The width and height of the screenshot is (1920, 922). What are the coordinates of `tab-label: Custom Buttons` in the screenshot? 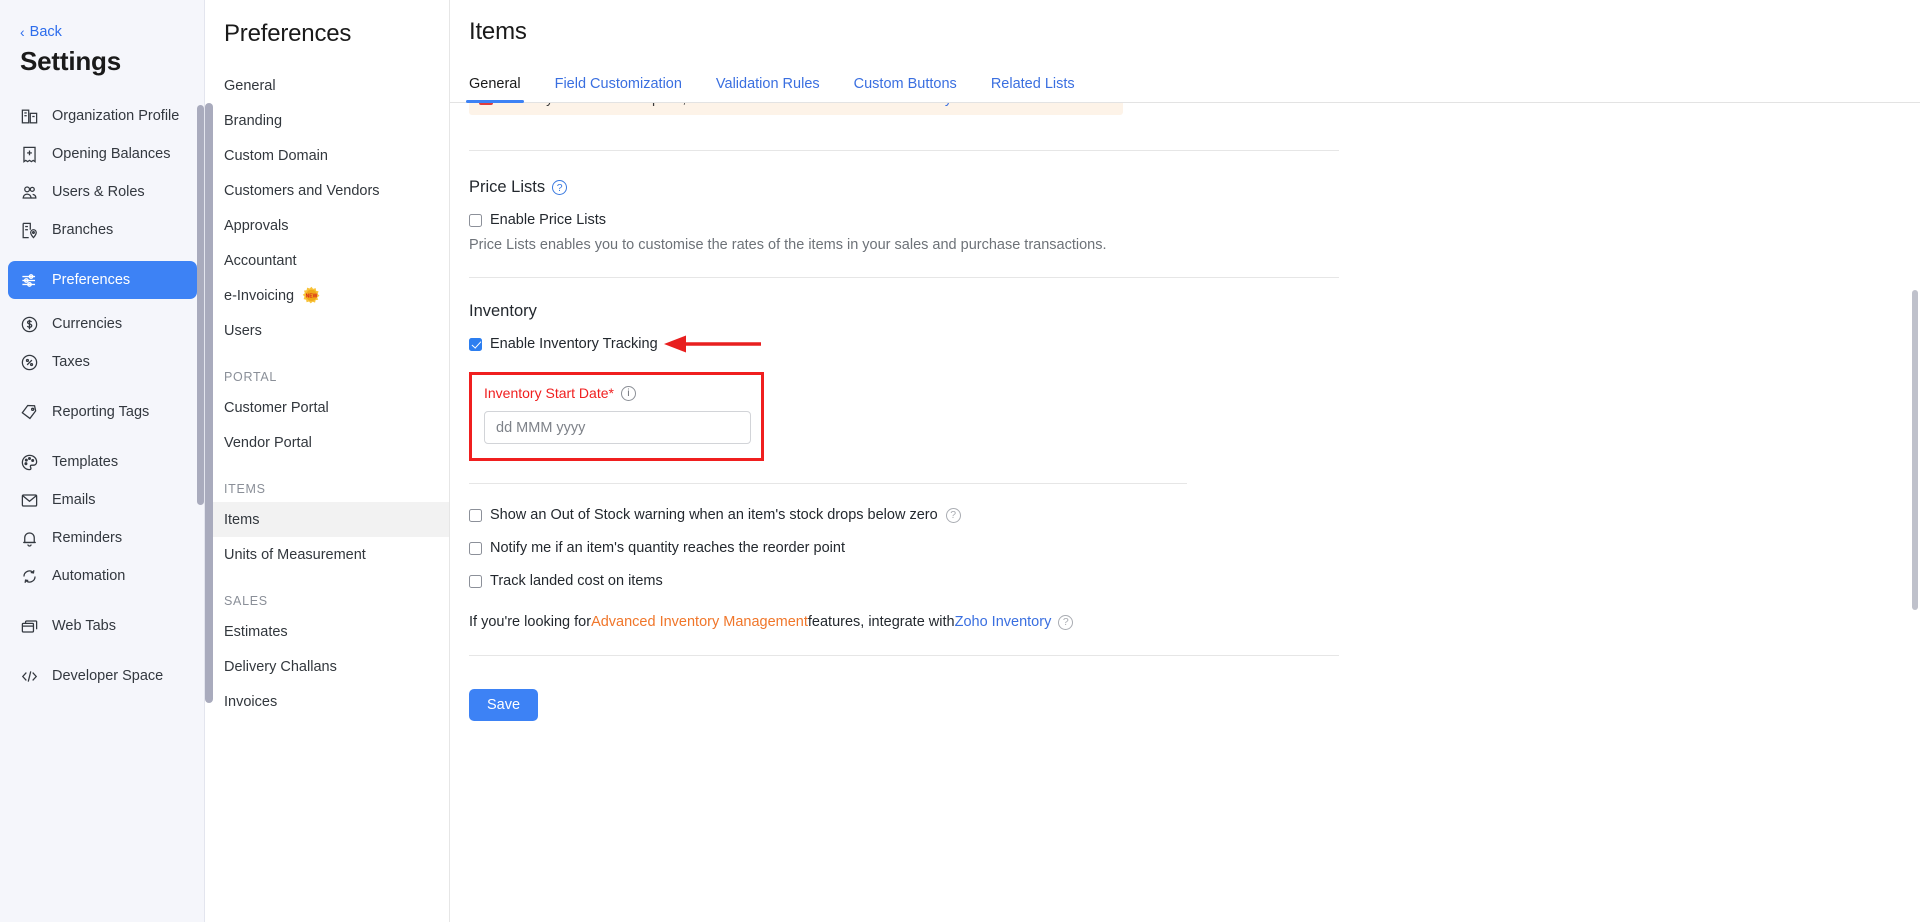 It's located at (905, 84).